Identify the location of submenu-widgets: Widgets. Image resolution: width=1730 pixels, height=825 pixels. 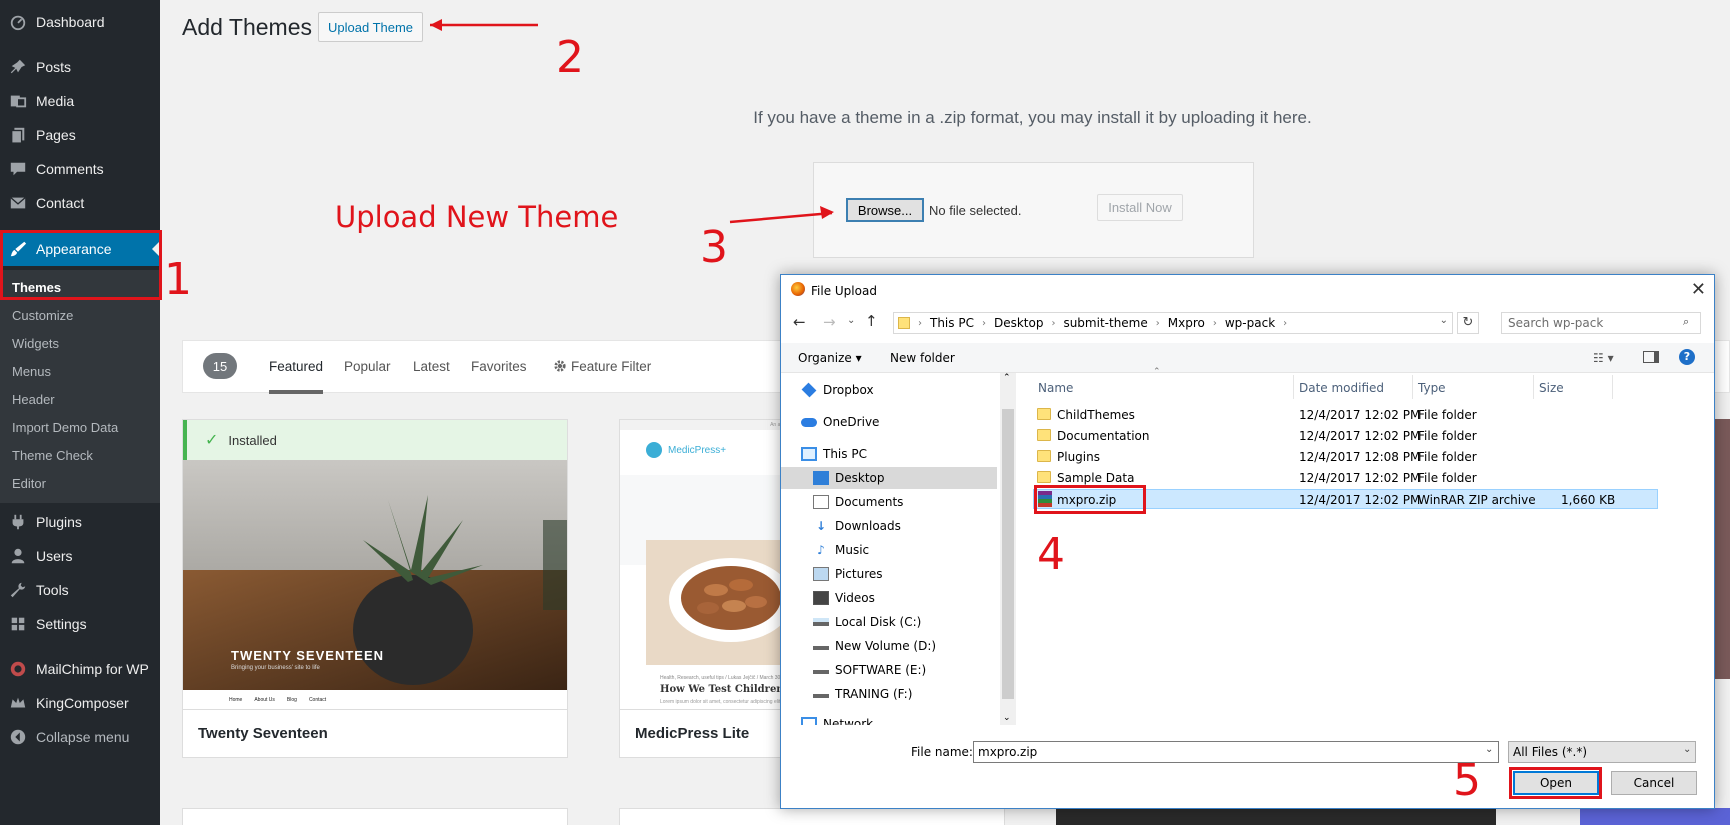
(35, 343).